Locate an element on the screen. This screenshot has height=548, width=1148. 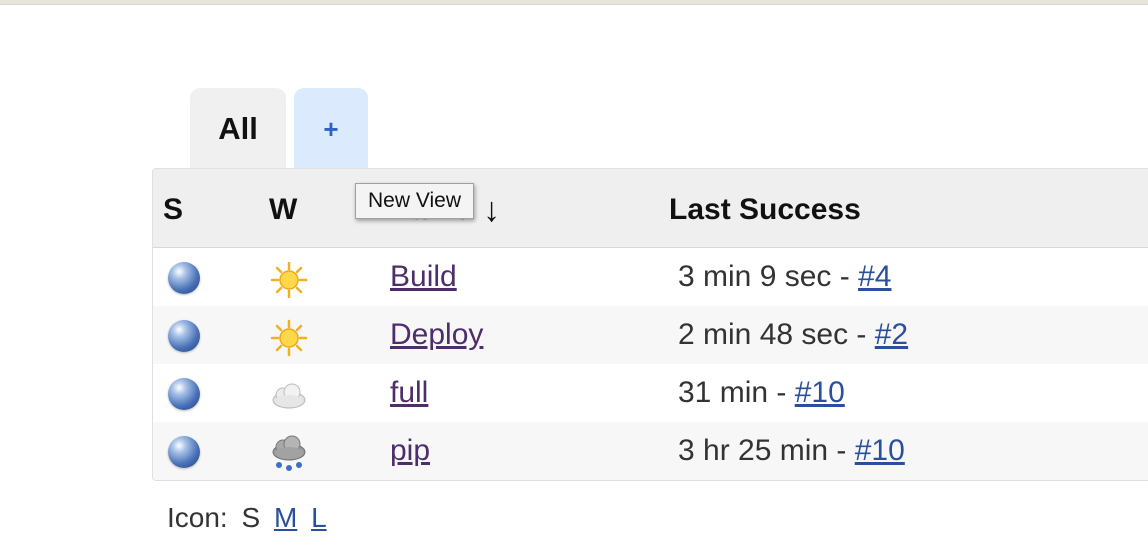
table-row: Deploy 2 min 48 sec - #2 is located at coordinates (650, 335).